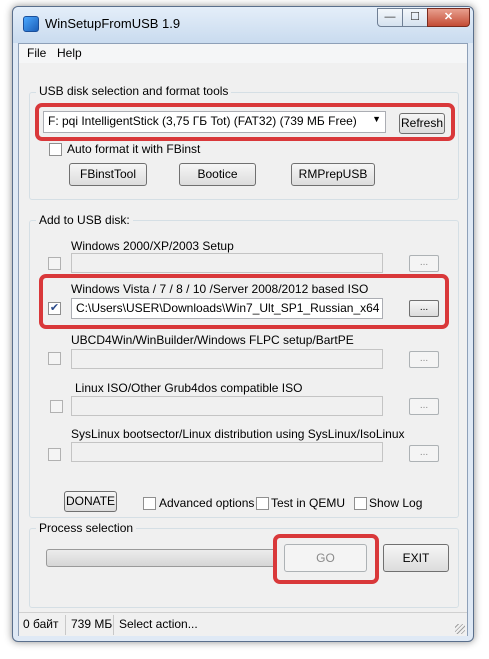  I want to click on menu-bar: File Help, so click(243, 53).